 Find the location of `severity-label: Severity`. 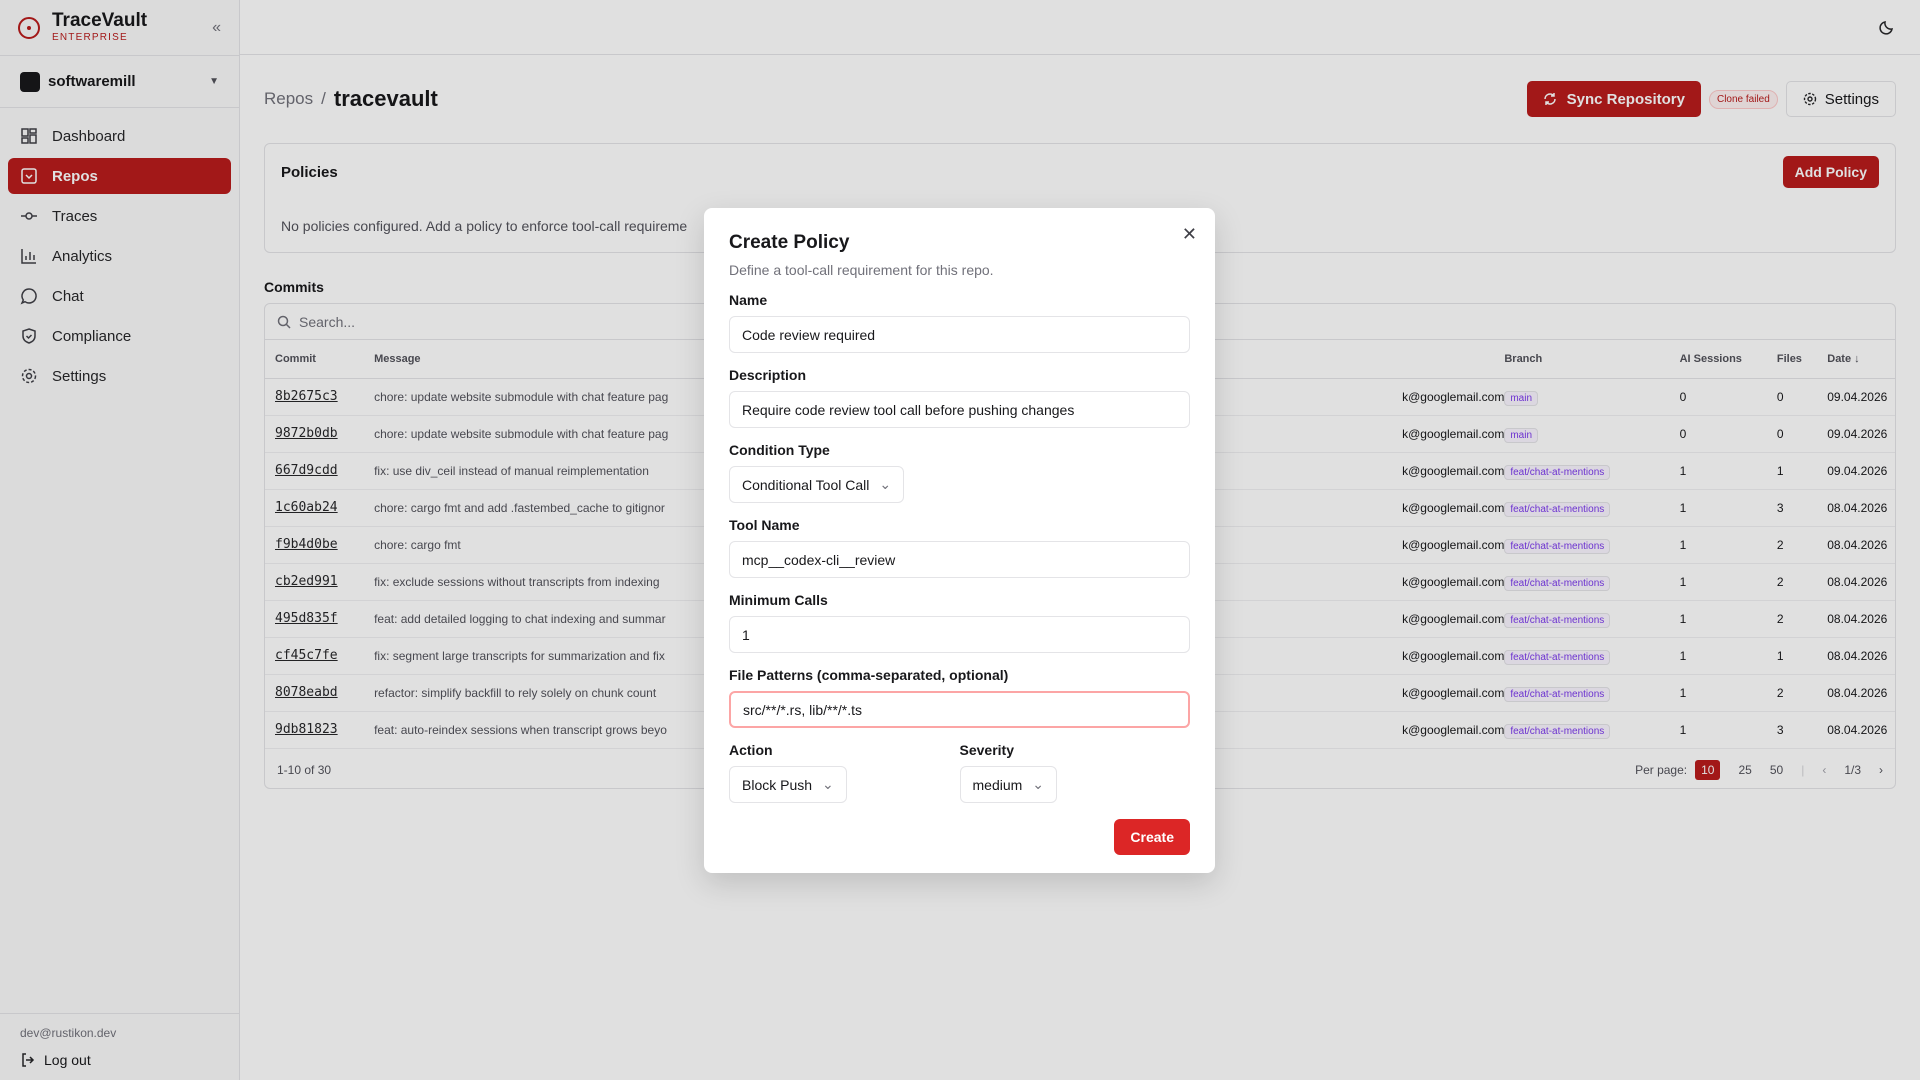

severity-label: Severity is located at coordinates (986, 750).